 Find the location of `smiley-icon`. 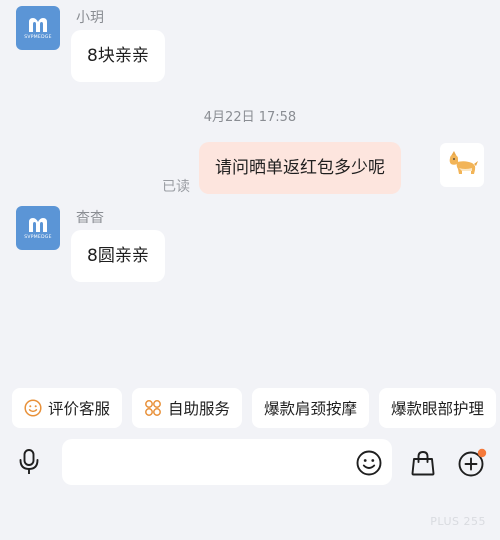

smiley-icon is located at coordinates (33, 408).